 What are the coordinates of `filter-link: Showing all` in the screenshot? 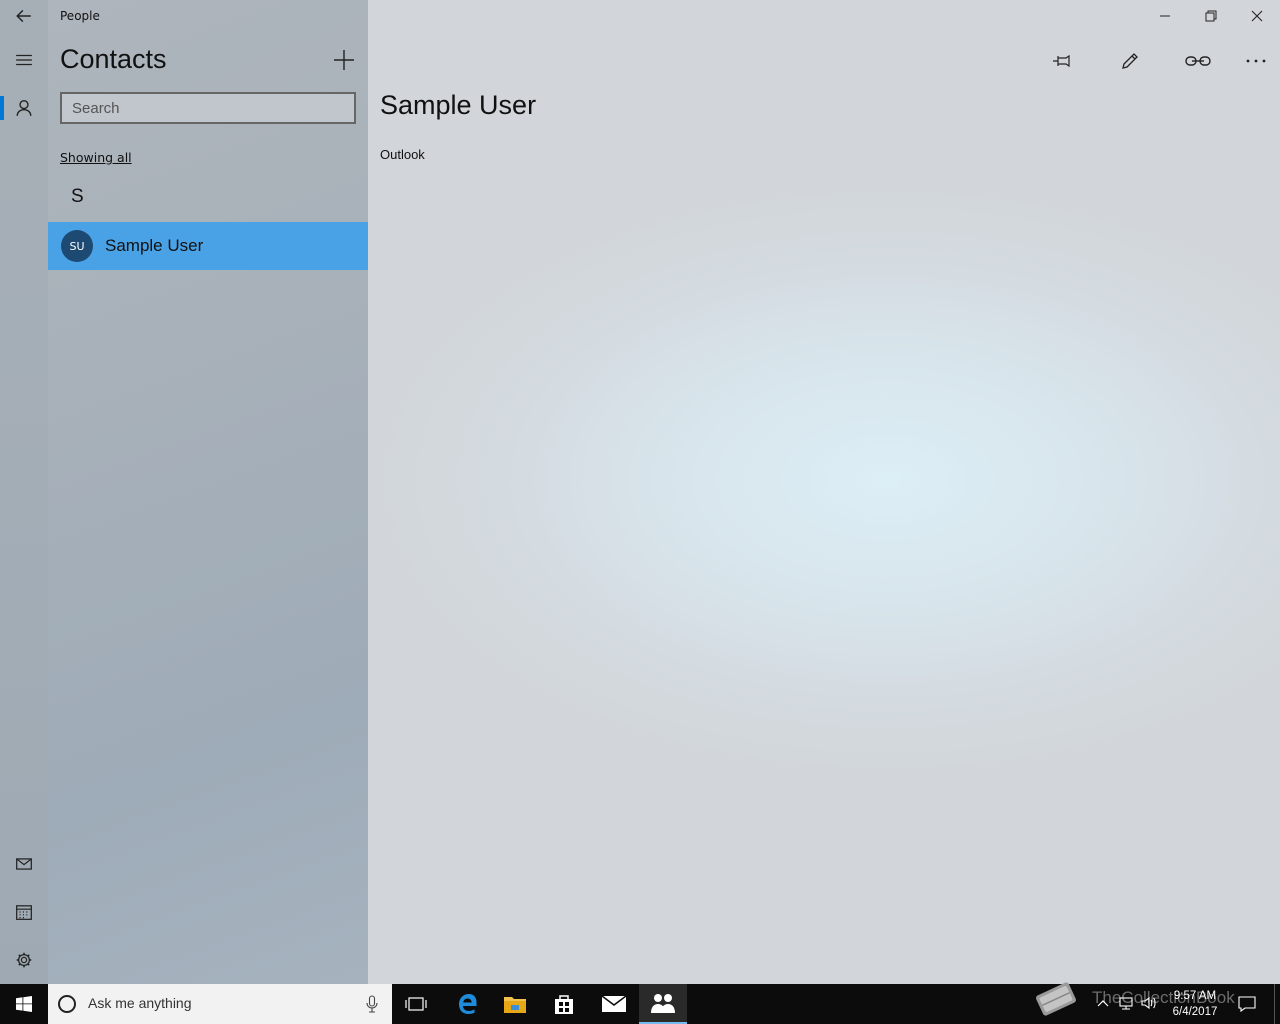 It's located at (96, 157).